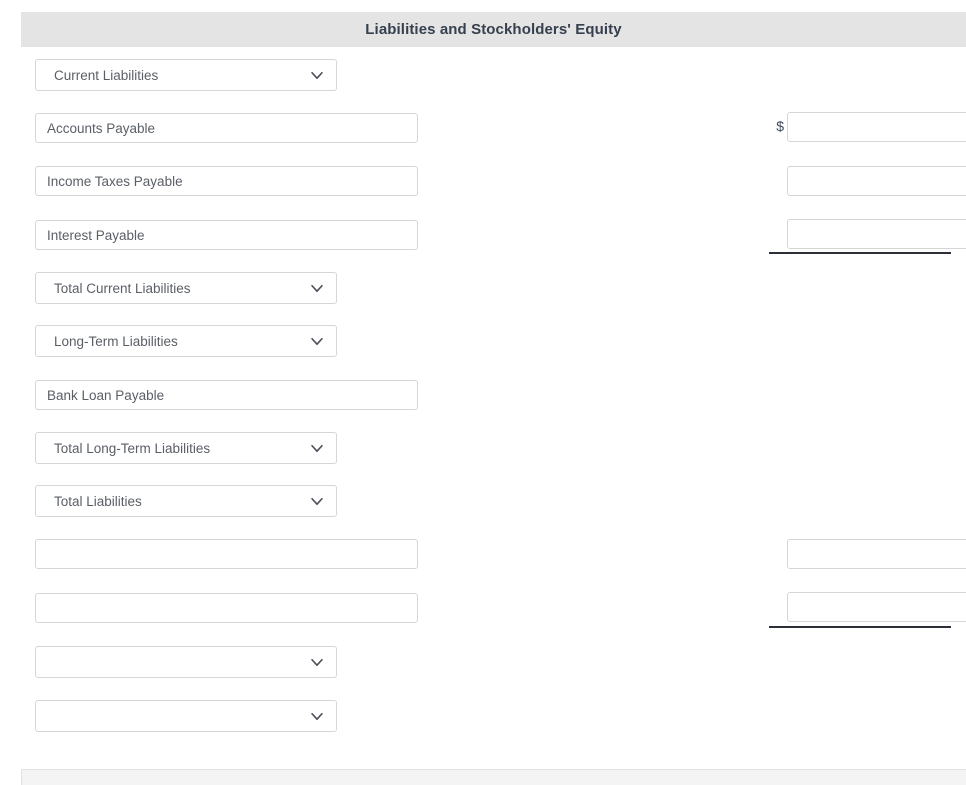 The image size is (966, 785). Describe the element at coordinates (226, 235) in the screenshot. I see `account-input-interest-payable: Interest Payable` at that location.